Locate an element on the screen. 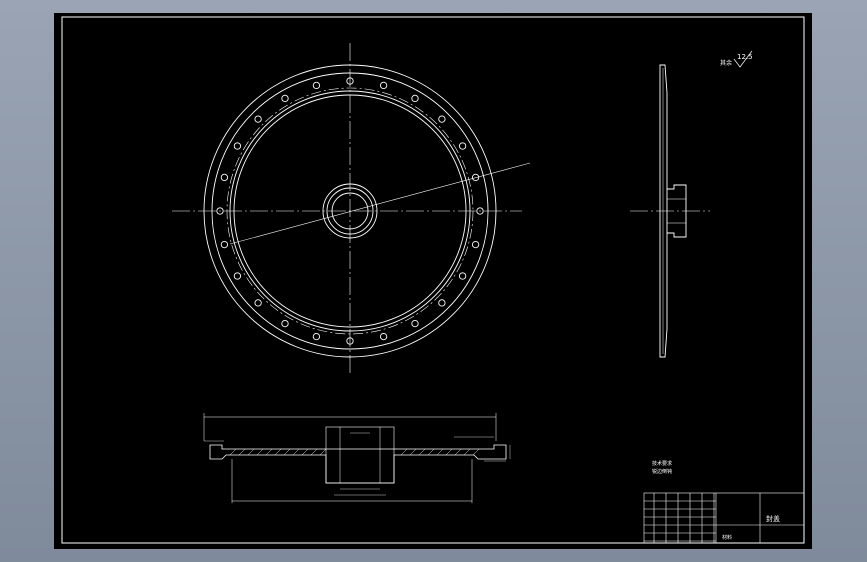 The height and width of the screenshot is (562, 867). material-label: 材料 is located at coordinates (727, 537).